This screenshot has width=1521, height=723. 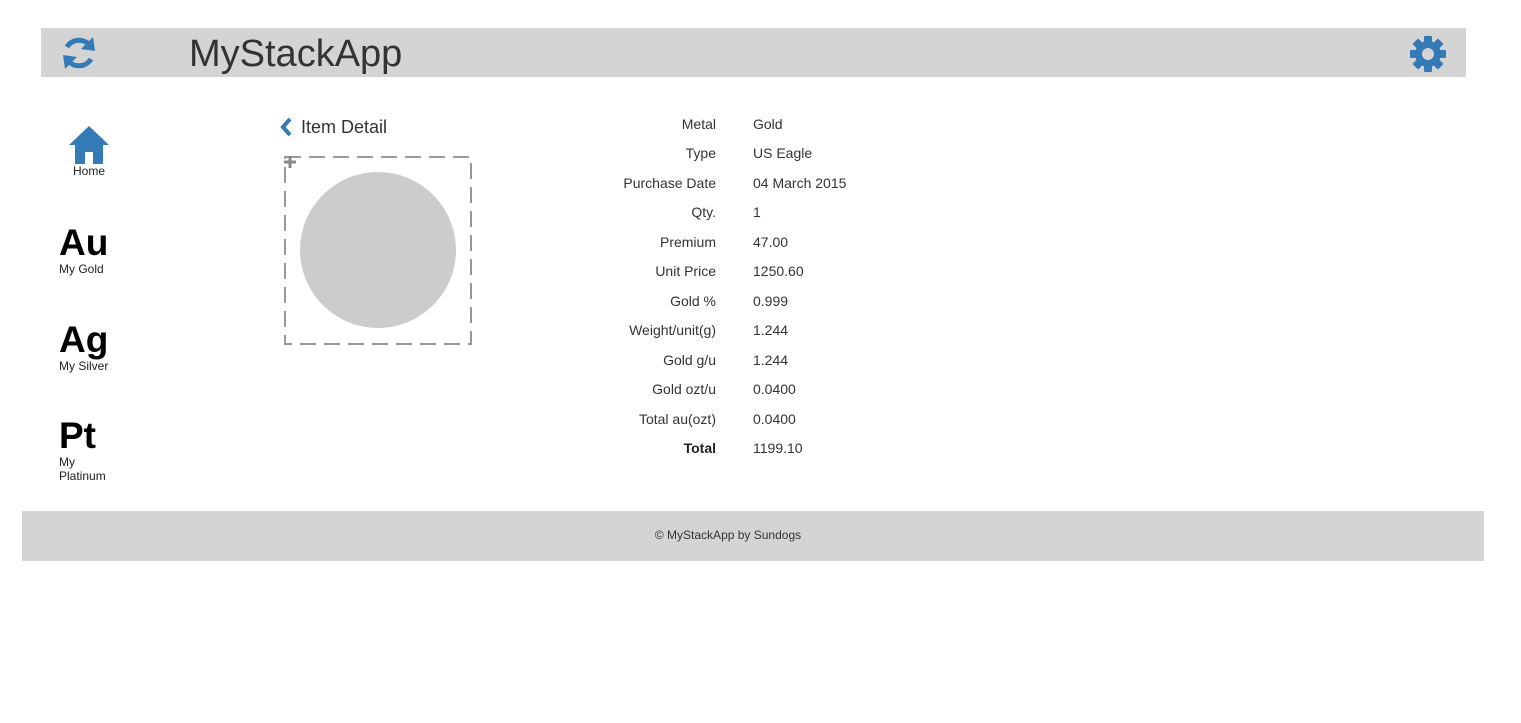 I want to click on detail-label: Unit Price, so click(x=685, y=271).